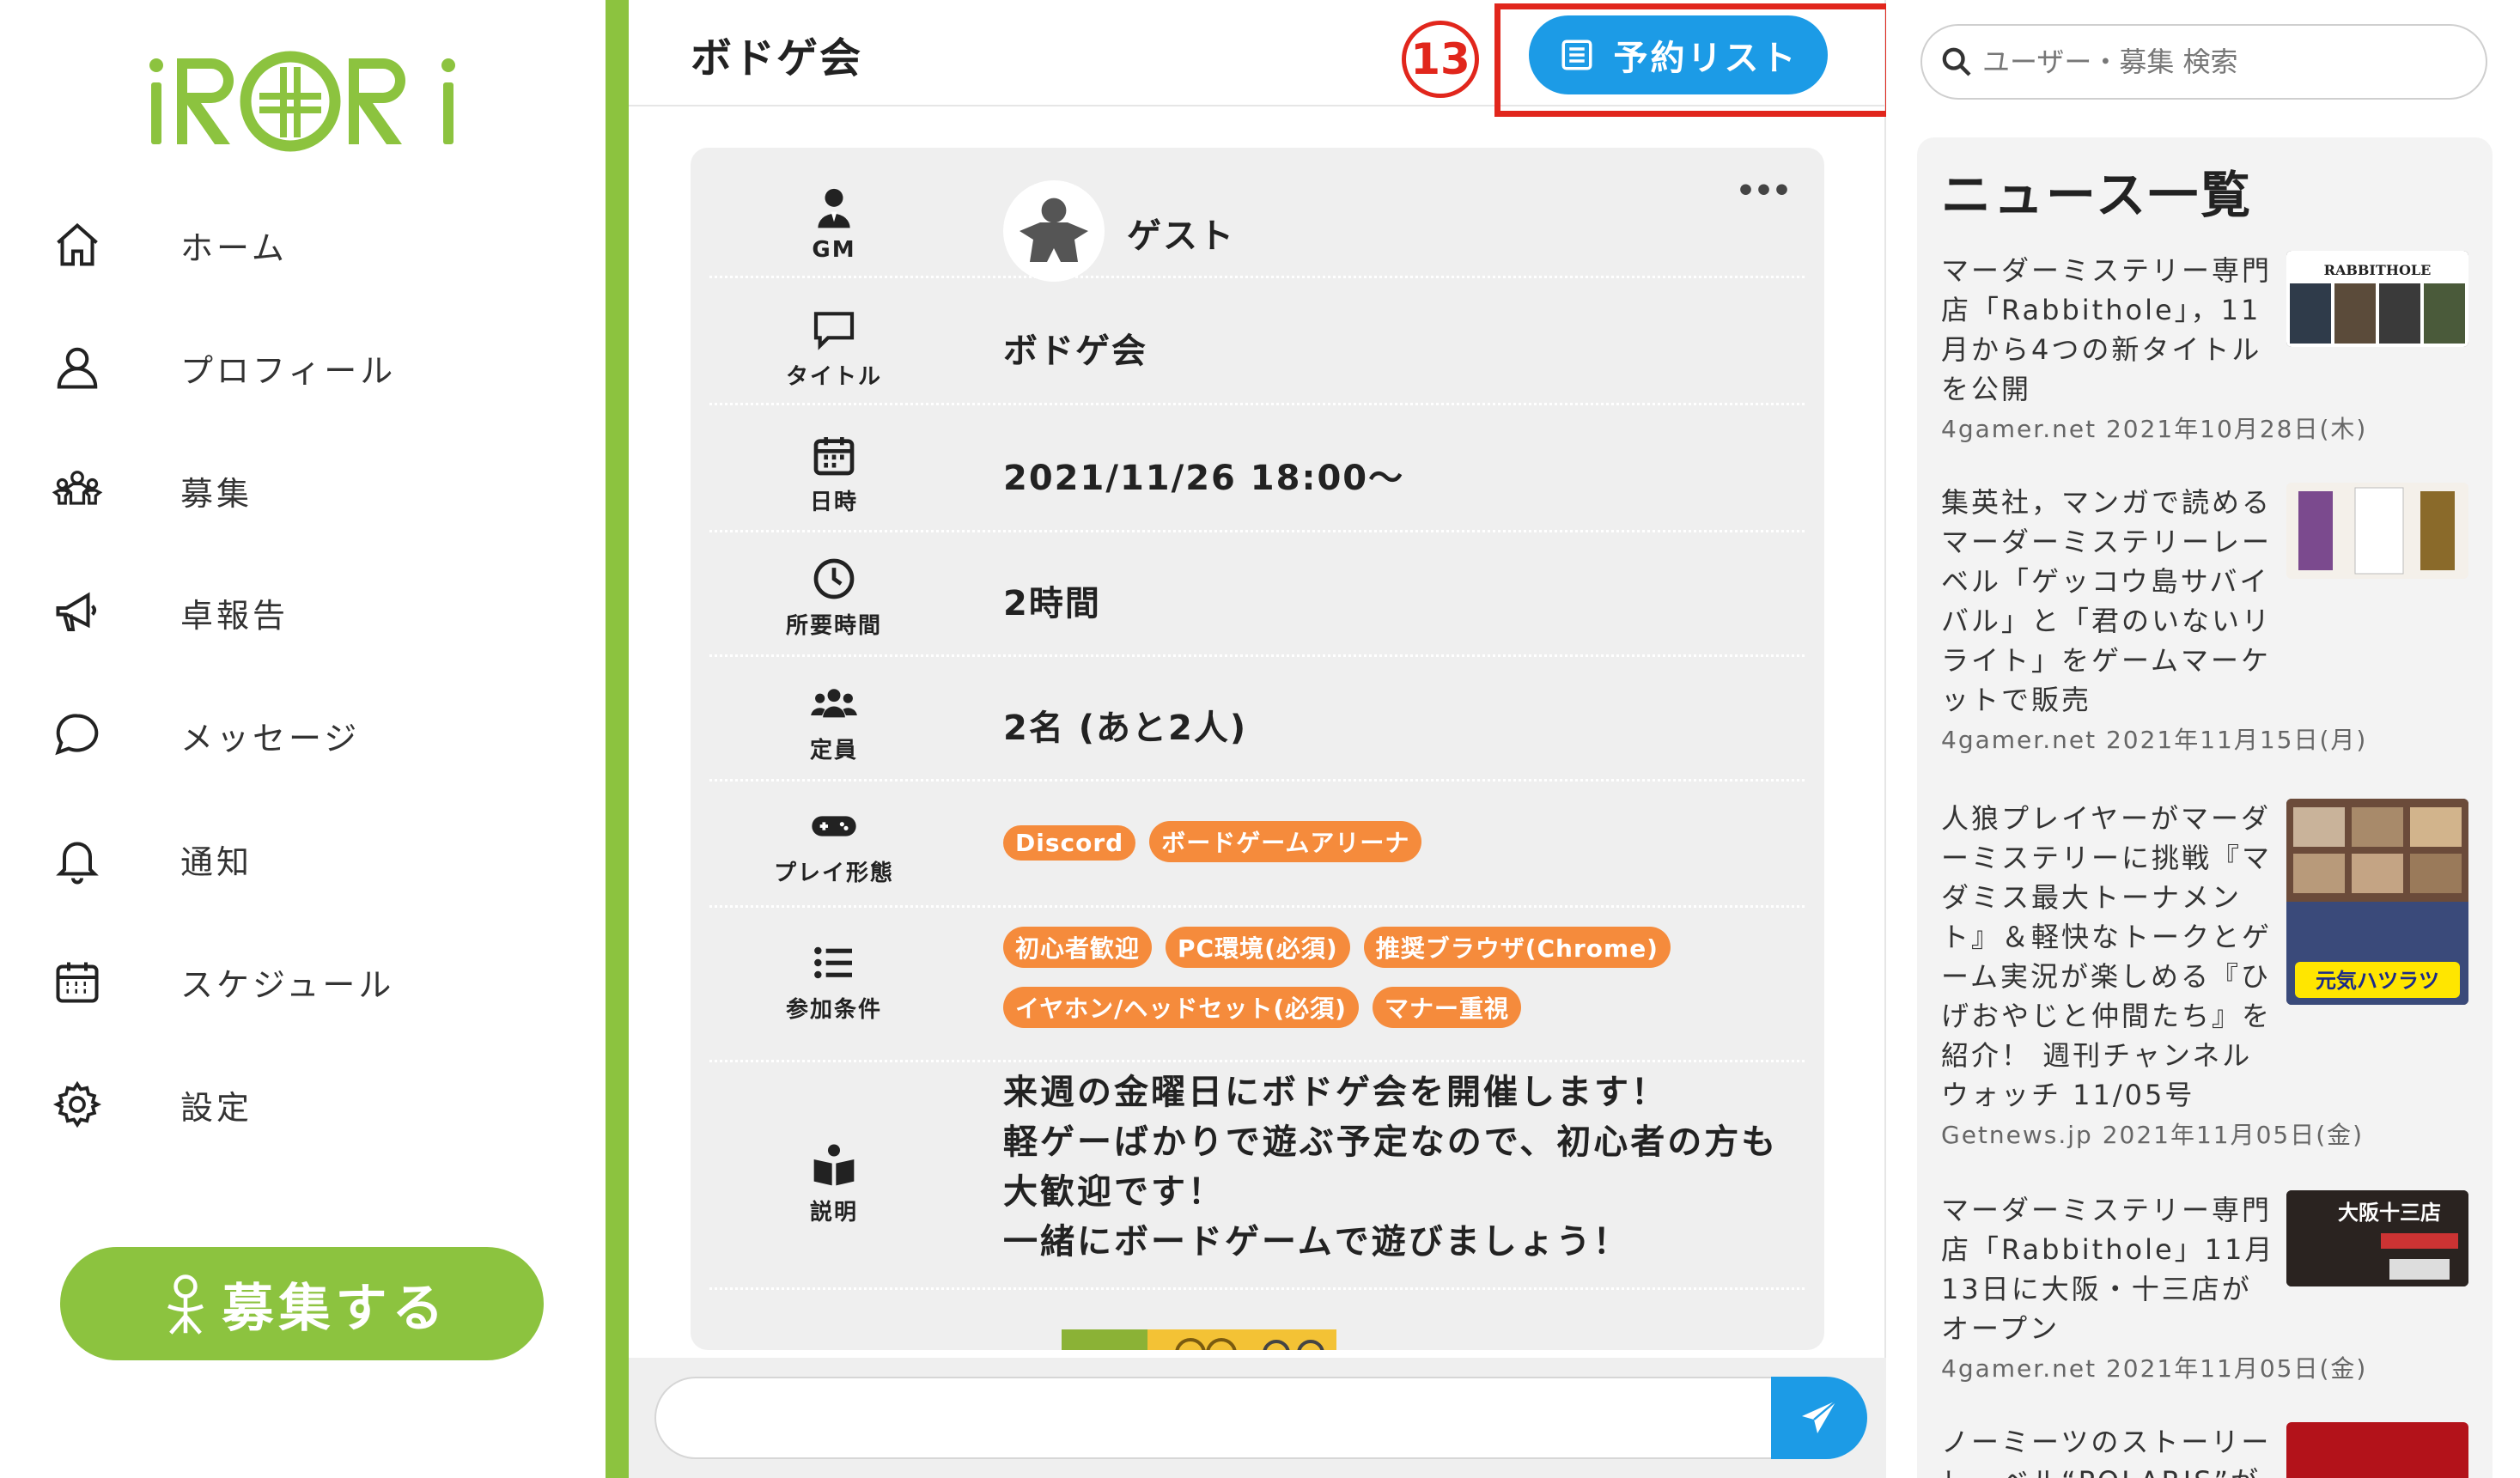  I want to click on play-style-tag: ボードゲームアリーナ, so click(1286, 841).